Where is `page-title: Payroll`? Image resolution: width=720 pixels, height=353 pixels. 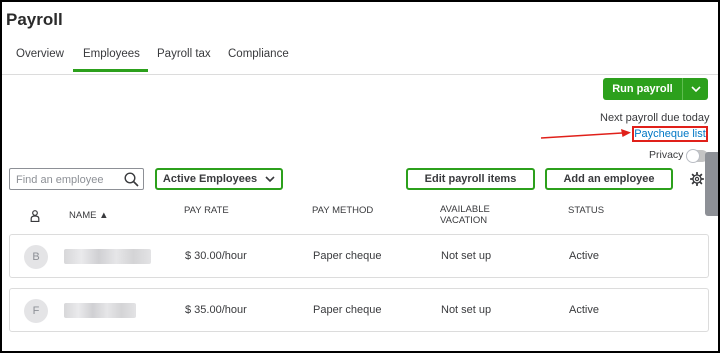 page-title: Payroll is located at coordinates (34, 19).